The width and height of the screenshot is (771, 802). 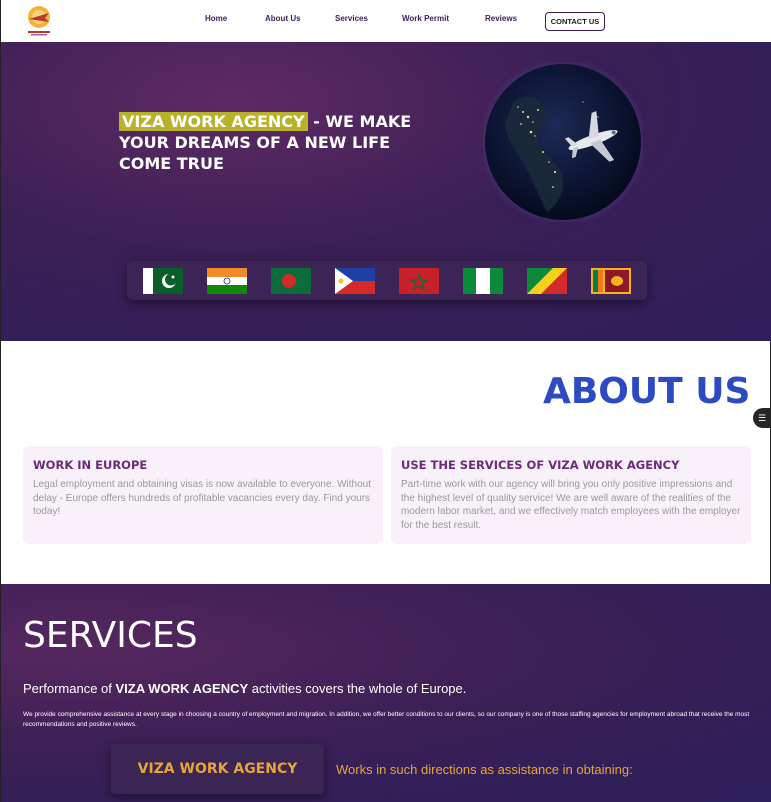 I want to click on services-subtitle-post: activities covers the whole of Europe., so click(x=357, y=688).